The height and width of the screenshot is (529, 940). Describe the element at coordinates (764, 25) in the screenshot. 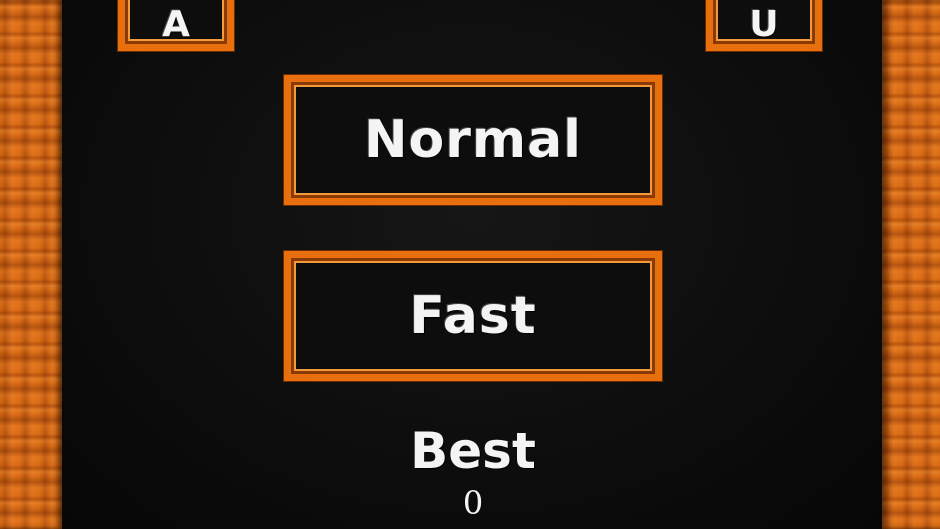

I see `top-right-button: U` at that location.